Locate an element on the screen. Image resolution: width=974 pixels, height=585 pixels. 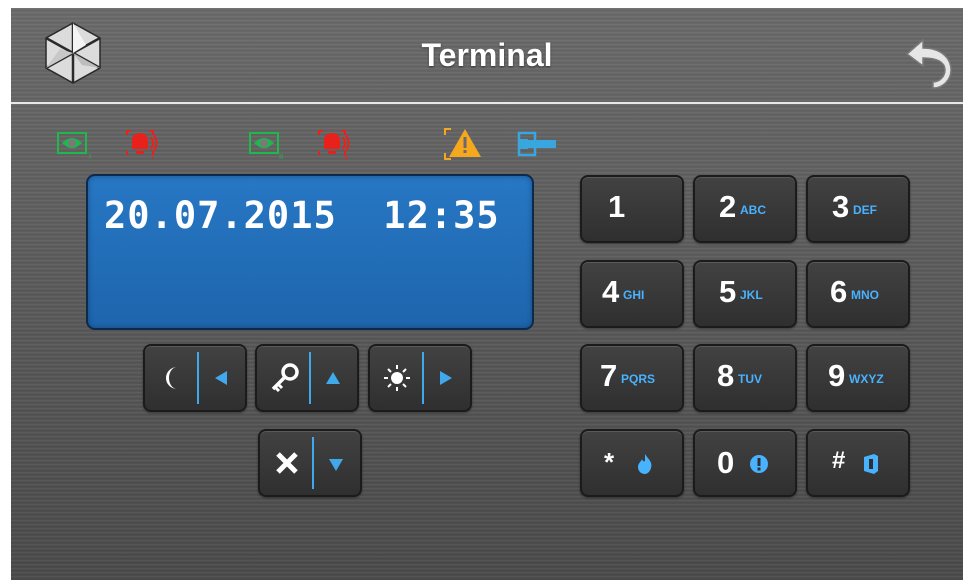
key-digit: 9 is located at coordinates (837, 375).